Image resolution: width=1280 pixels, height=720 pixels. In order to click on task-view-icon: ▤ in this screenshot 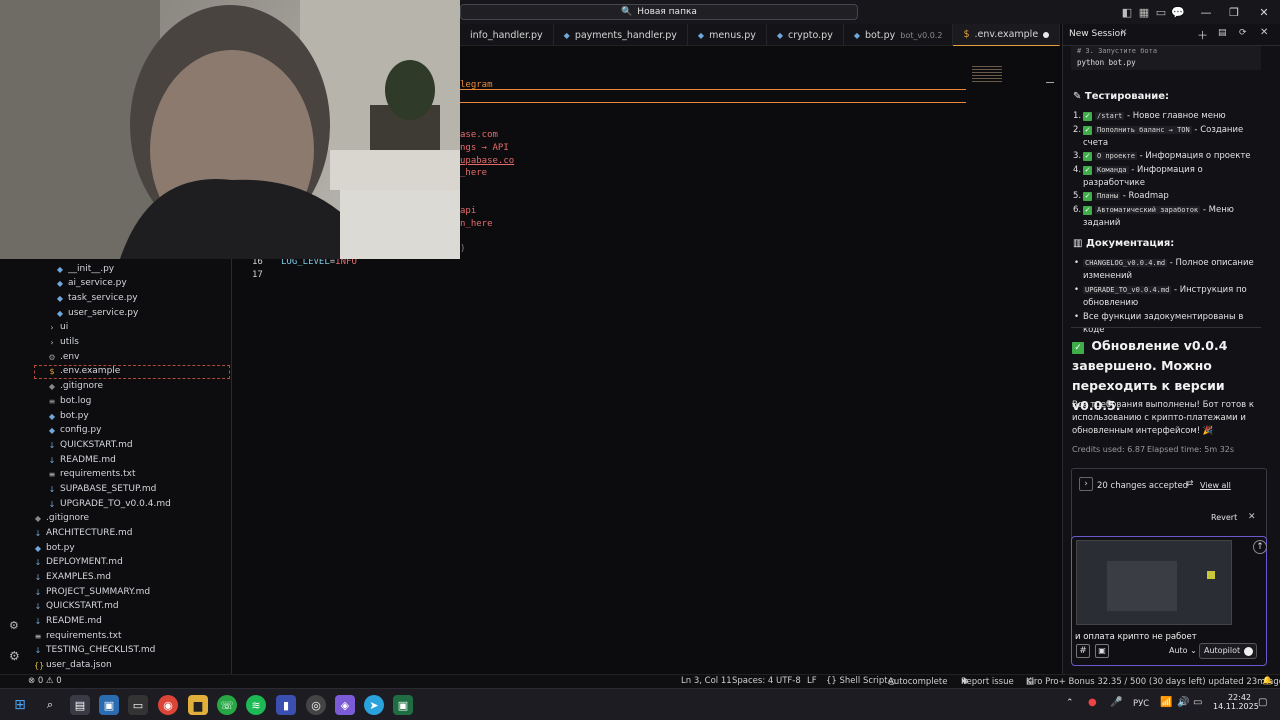, I will do `click(80, 705)`.